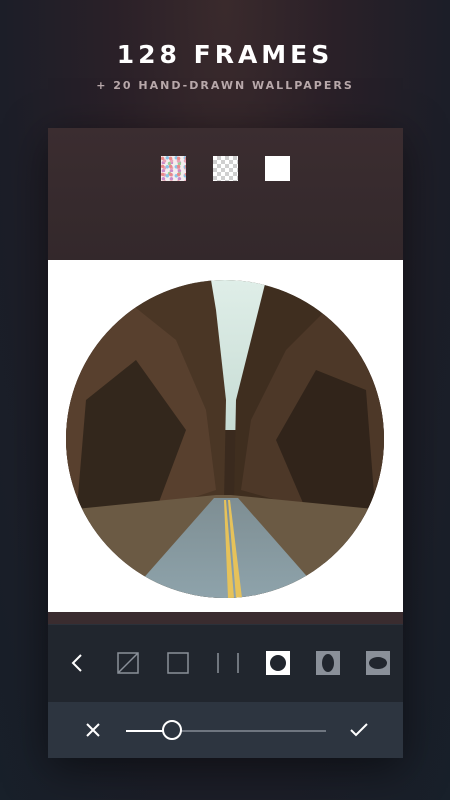 This screenshot has height=800, width=450. I want to click on oval-vertical-frame-icon, so click(328, 663).